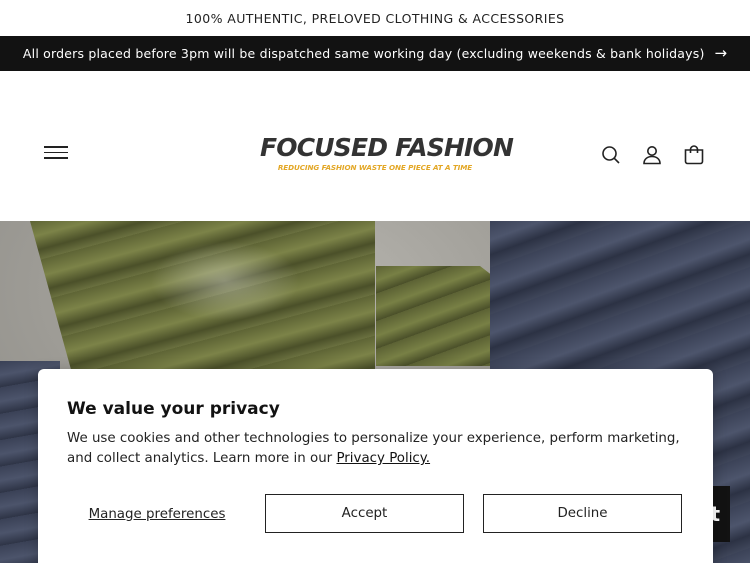  I want to click on decline-button: Decline, so click(582, 513).